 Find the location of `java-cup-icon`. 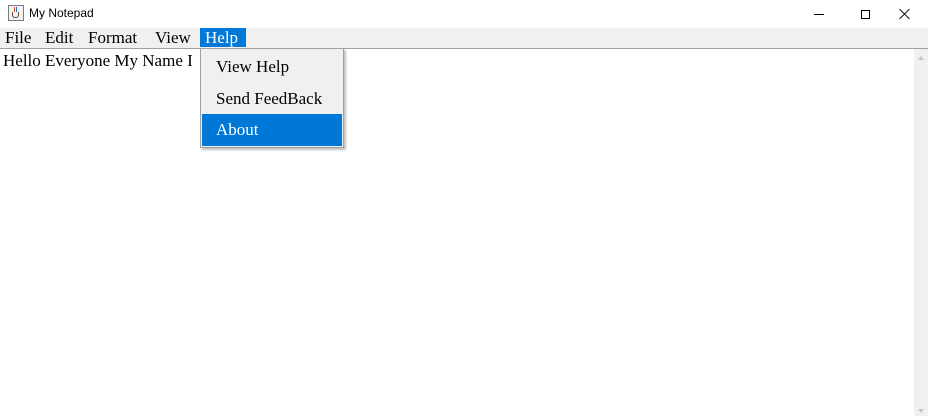

java-cup-icon is located at coordinates (16, 13).